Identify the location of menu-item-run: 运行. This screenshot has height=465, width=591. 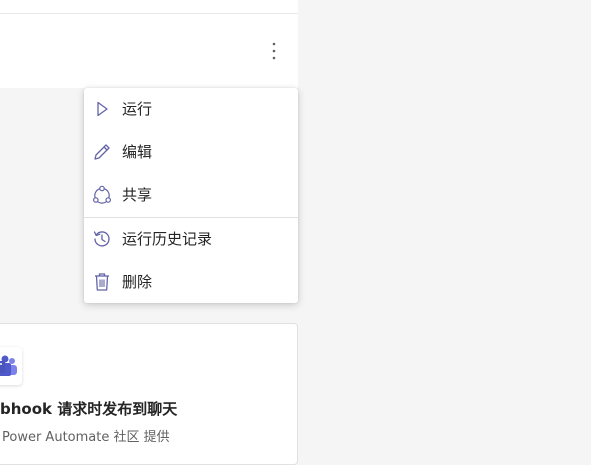
(191, 109).